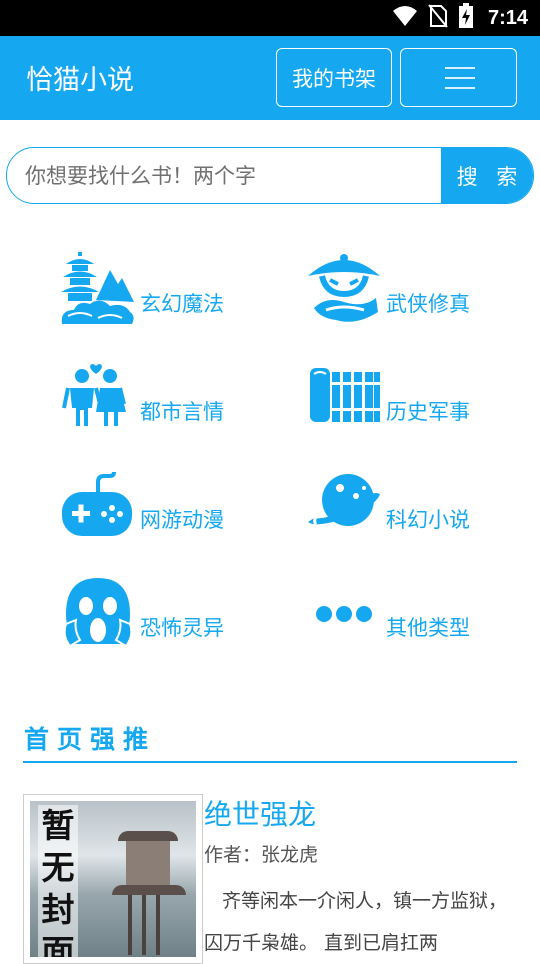 This screenshot has height=964, width=540. What do you see at coordinates (182, 304) in the screenshot?
I see `category-label: 玄幻魔法` at bounding box center [182, 304].